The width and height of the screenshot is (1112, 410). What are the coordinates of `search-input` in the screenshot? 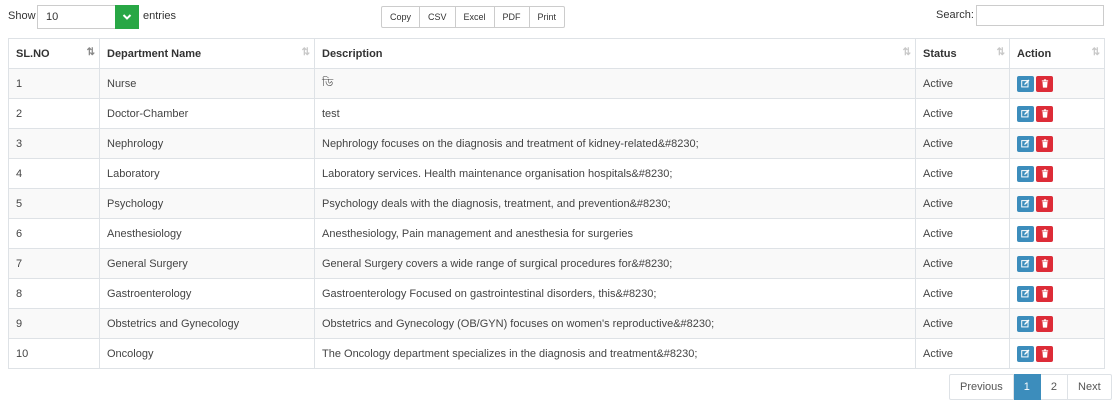 It's located at (1040, 15).